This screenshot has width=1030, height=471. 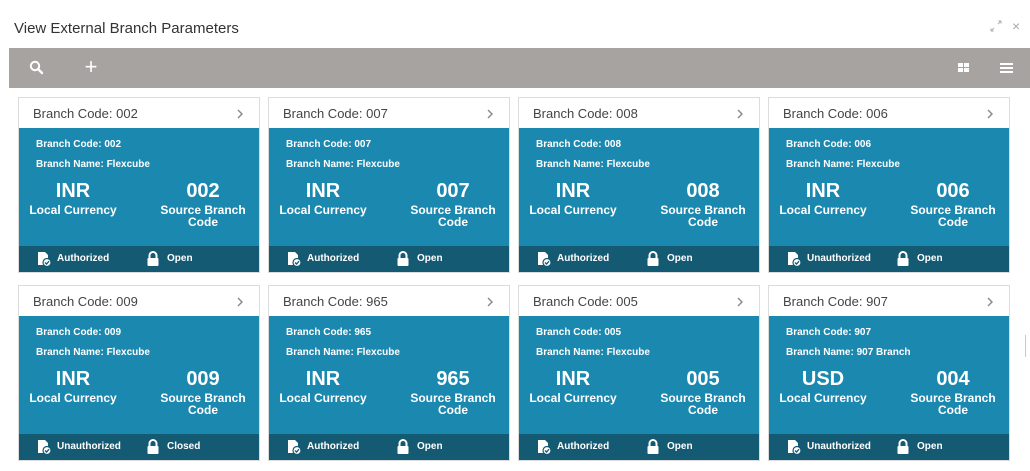 What do you see at coordinates (203, 379) in the screenshot?
I see `source-branch-code-value: 009` at bounding box center [203, 379].